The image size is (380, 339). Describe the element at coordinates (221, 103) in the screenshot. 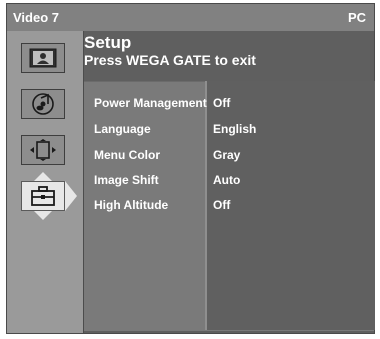

I see `setting-value-power-management: Off` at that location.